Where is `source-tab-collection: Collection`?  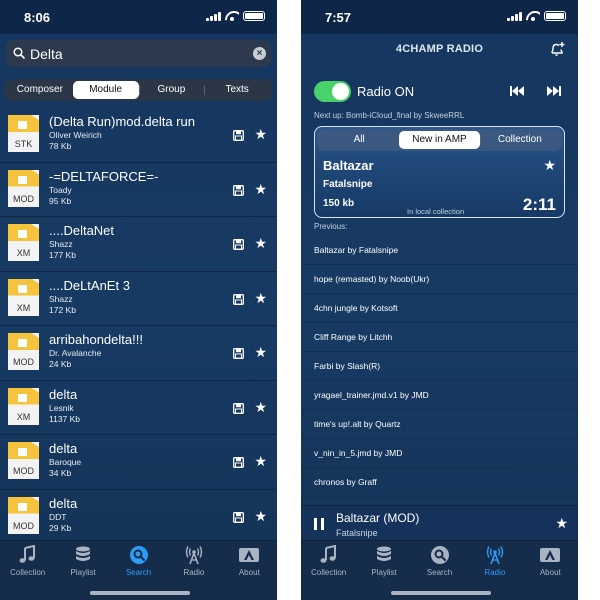
source-tab-collection: Collection is located at coordinates (519, 140).